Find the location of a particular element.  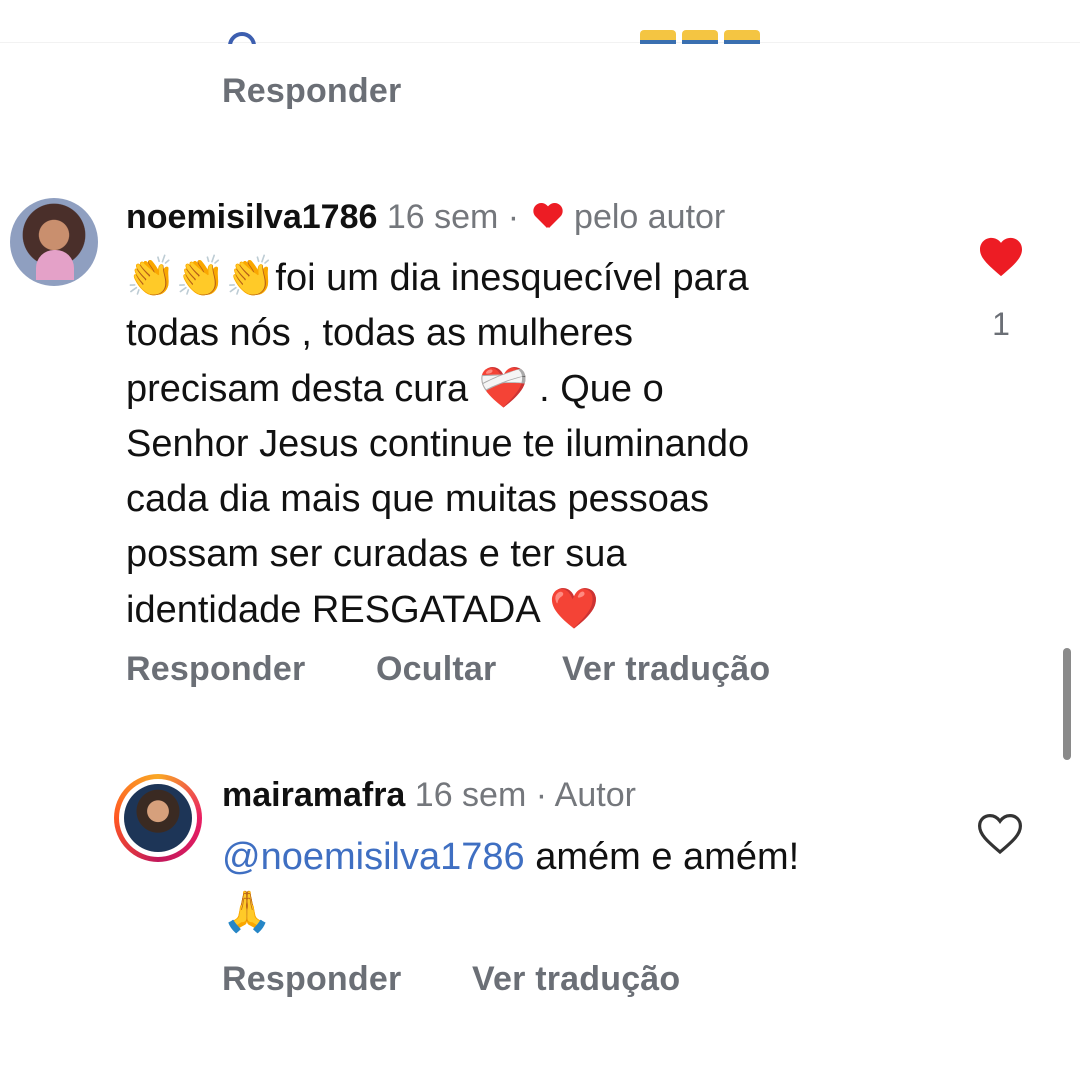

comment-header: noemisilva1786 16 sem · pelo autor is located at coordinates (425, 217).